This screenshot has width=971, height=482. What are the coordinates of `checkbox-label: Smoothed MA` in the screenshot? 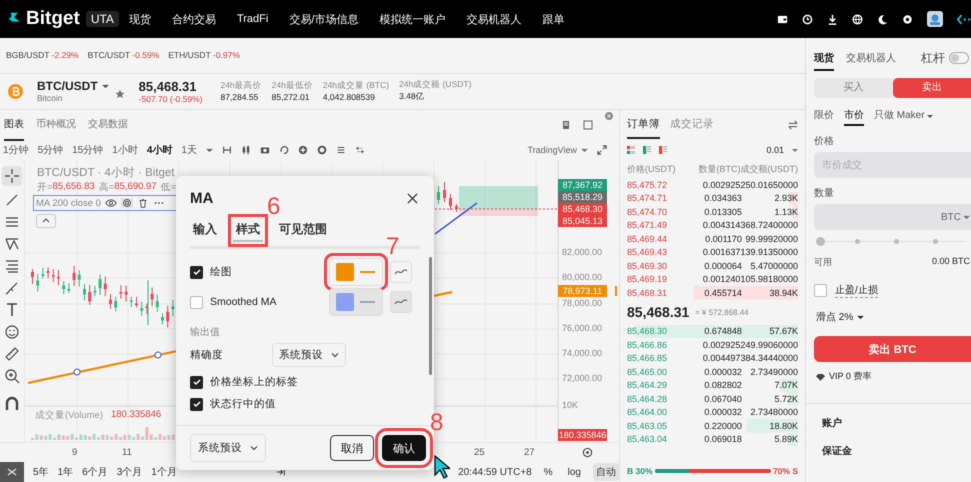 It's located at (243, 302).